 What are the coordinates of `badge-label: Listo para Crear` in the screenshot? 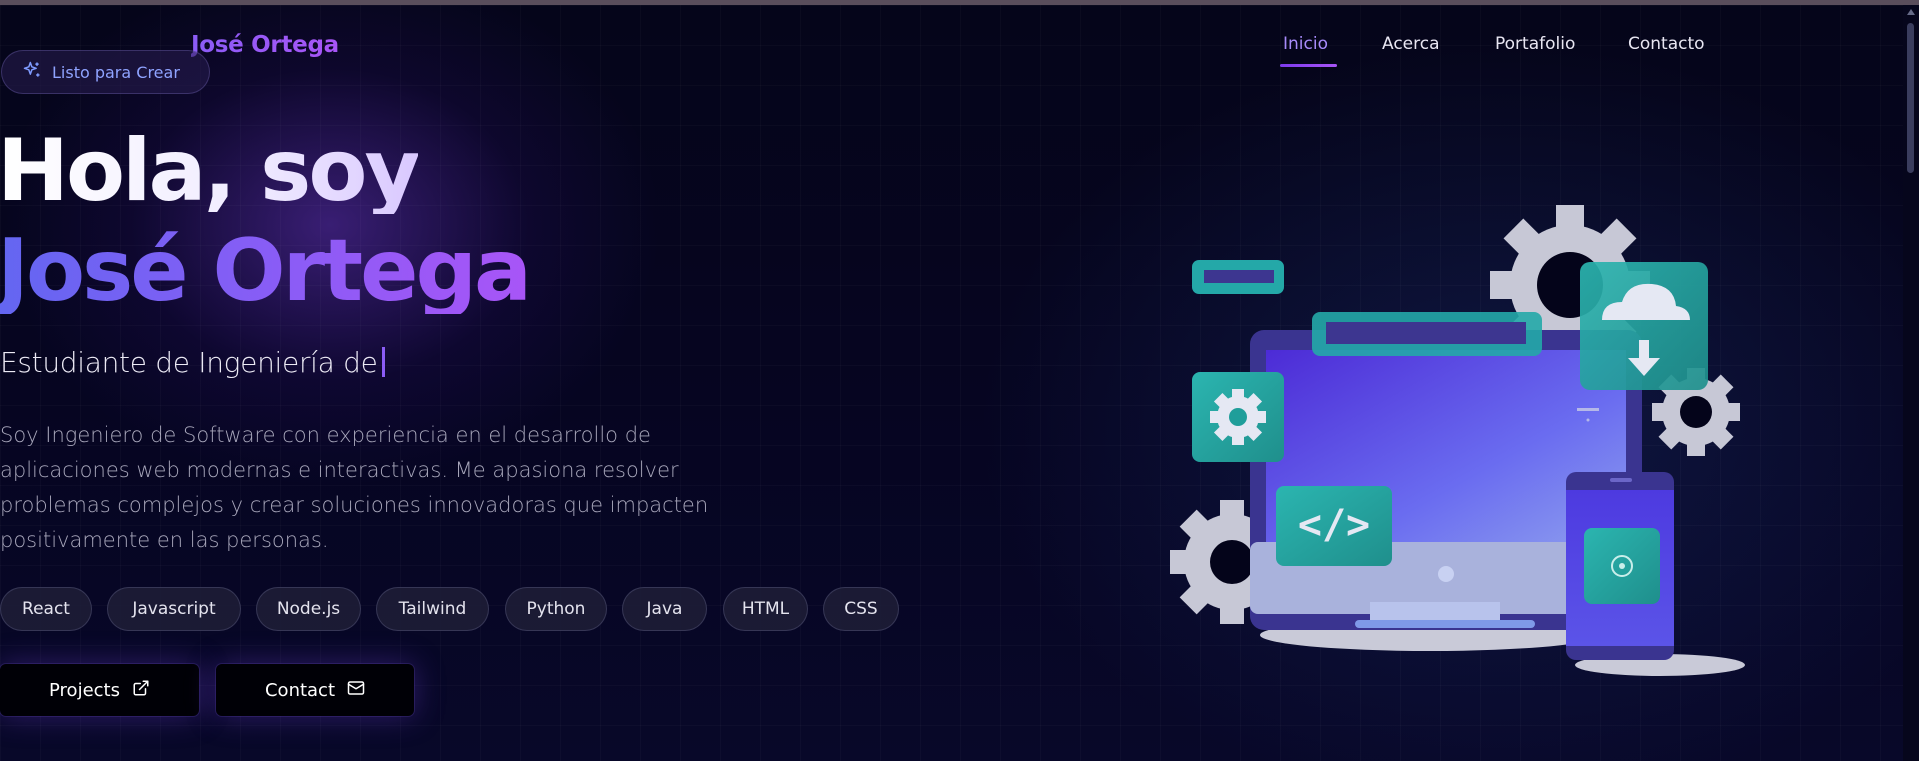 It's located at (116, 72).